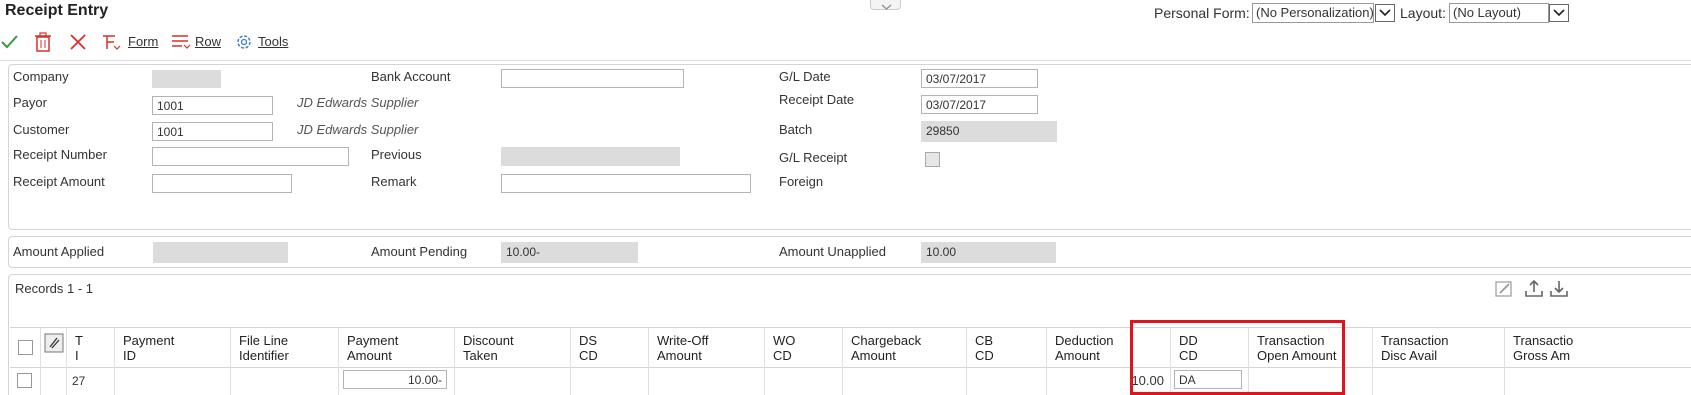  I want to click on column-header-discount-taken: Discount Taken, so click(512, 348).